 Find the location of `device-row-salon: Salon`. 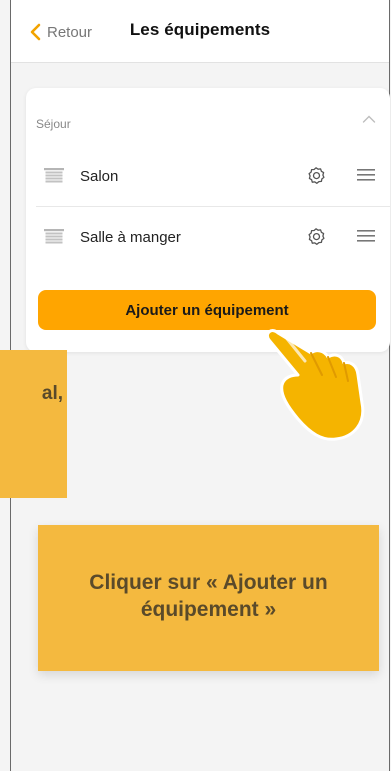

device-row-salon: Salon is located at coordinates (208, 176).